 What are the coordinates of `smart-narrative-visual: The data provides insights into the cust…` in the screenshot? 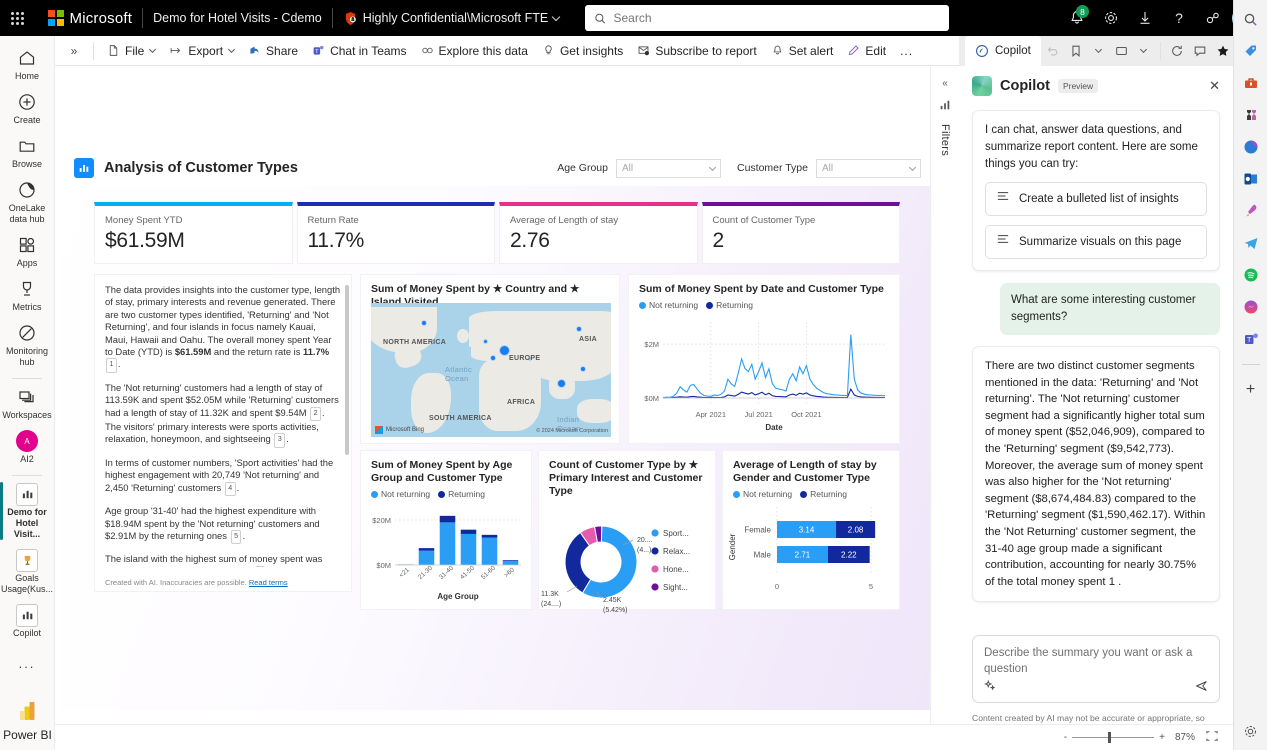 It's located at (223, 433).